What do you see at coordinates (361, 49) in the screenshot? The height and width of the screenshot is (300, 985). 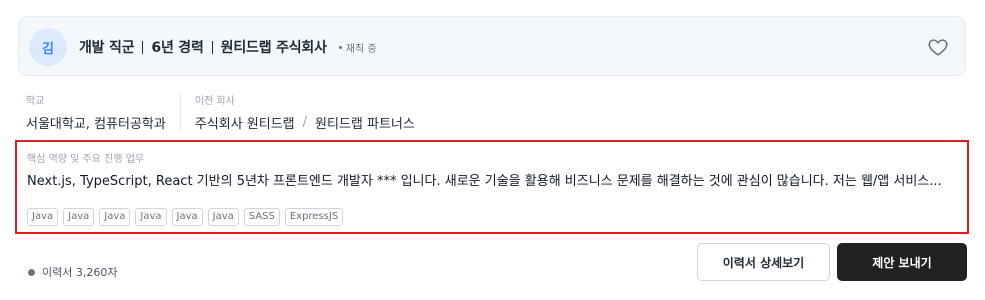 I see `employment-status-label: 재직 중` at bounding box center [361, 49].